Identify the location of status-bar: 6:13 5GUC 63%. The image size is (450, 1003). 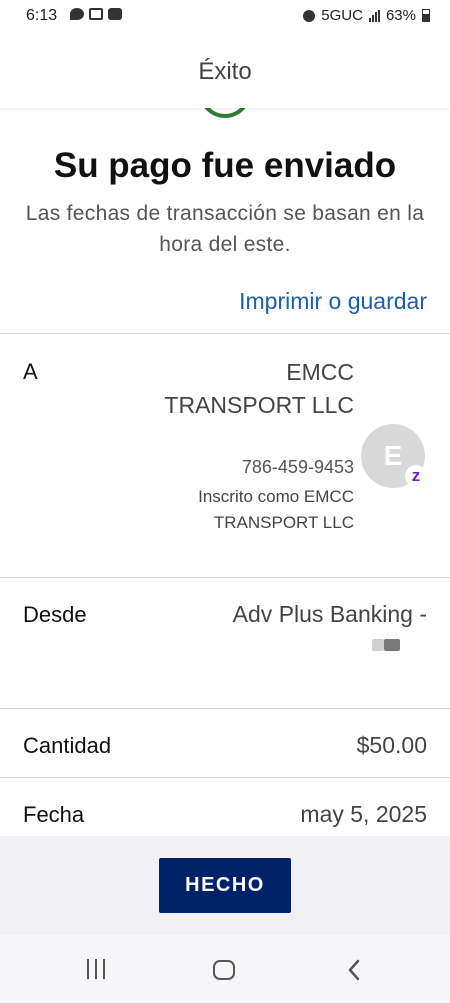
(225, 17).